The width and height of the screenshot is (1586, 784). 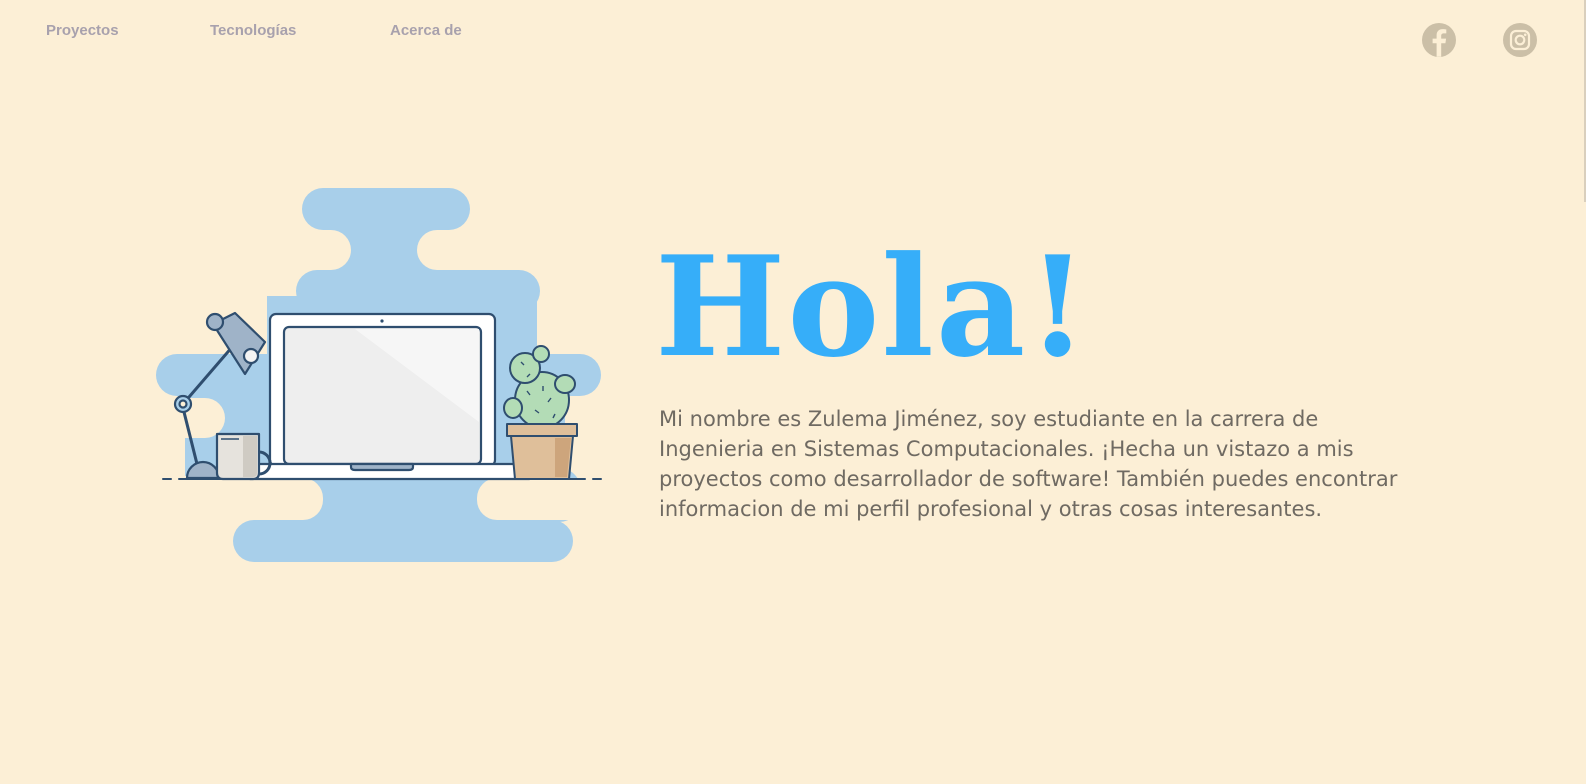 I want to click on instagram-icon, so click(x=1520, y=40).